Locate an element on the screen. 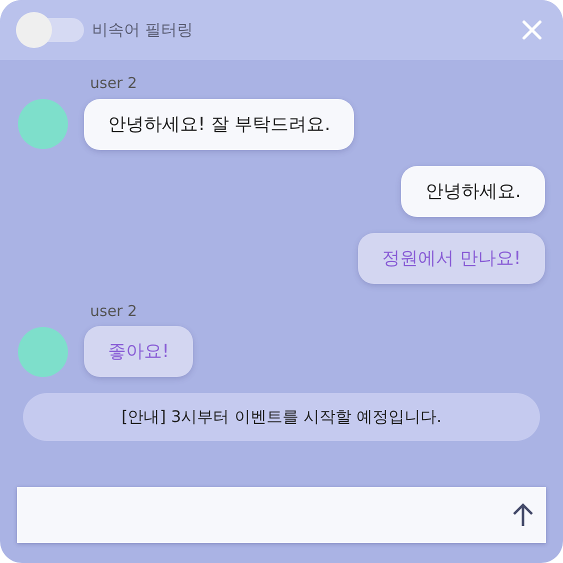 This screenshot has width=563, height=563. message-bubble: 정원에서 만나요! is located at coordinates (451, 258).